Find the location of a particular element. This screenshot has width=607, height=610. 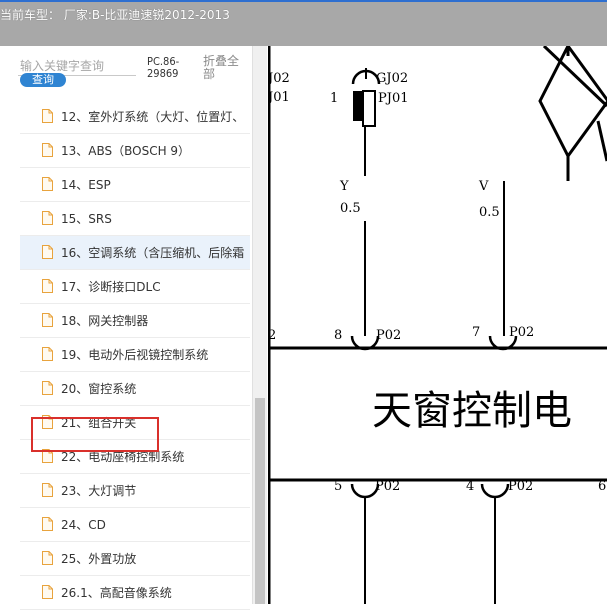

tree-item: 23、大灯调节 is located at coordinates (135, 491).